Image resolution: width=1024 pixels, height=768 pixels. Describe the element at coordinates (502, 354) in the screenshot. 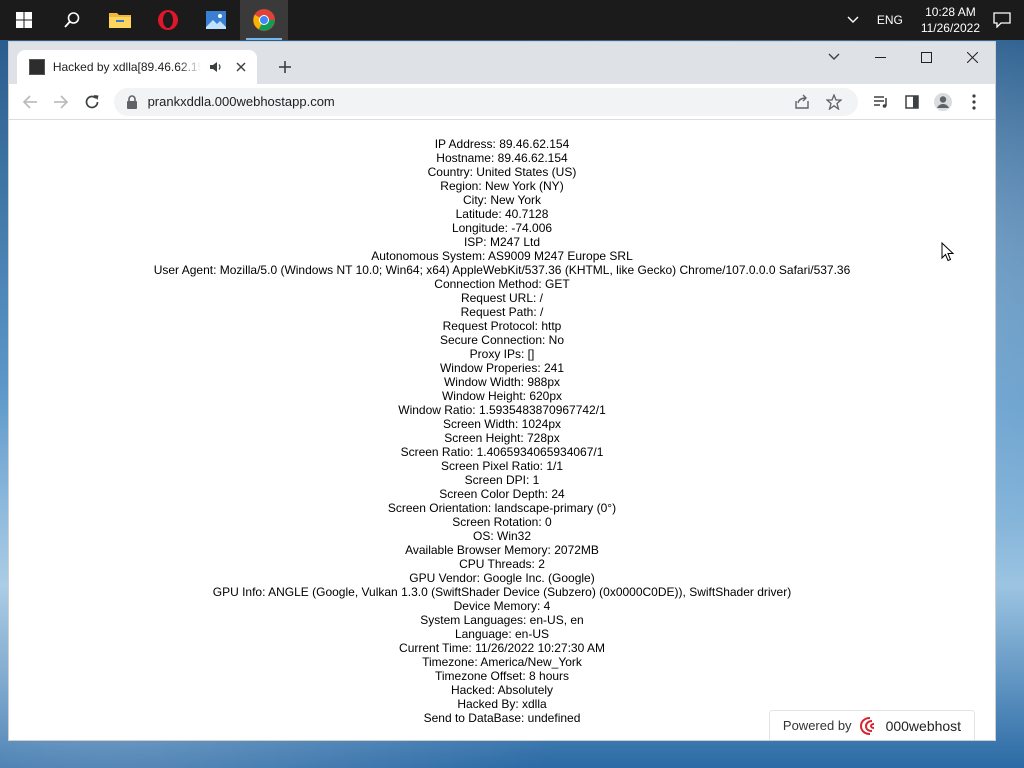

I see `info-line: Proxy IPs: []` at that location.